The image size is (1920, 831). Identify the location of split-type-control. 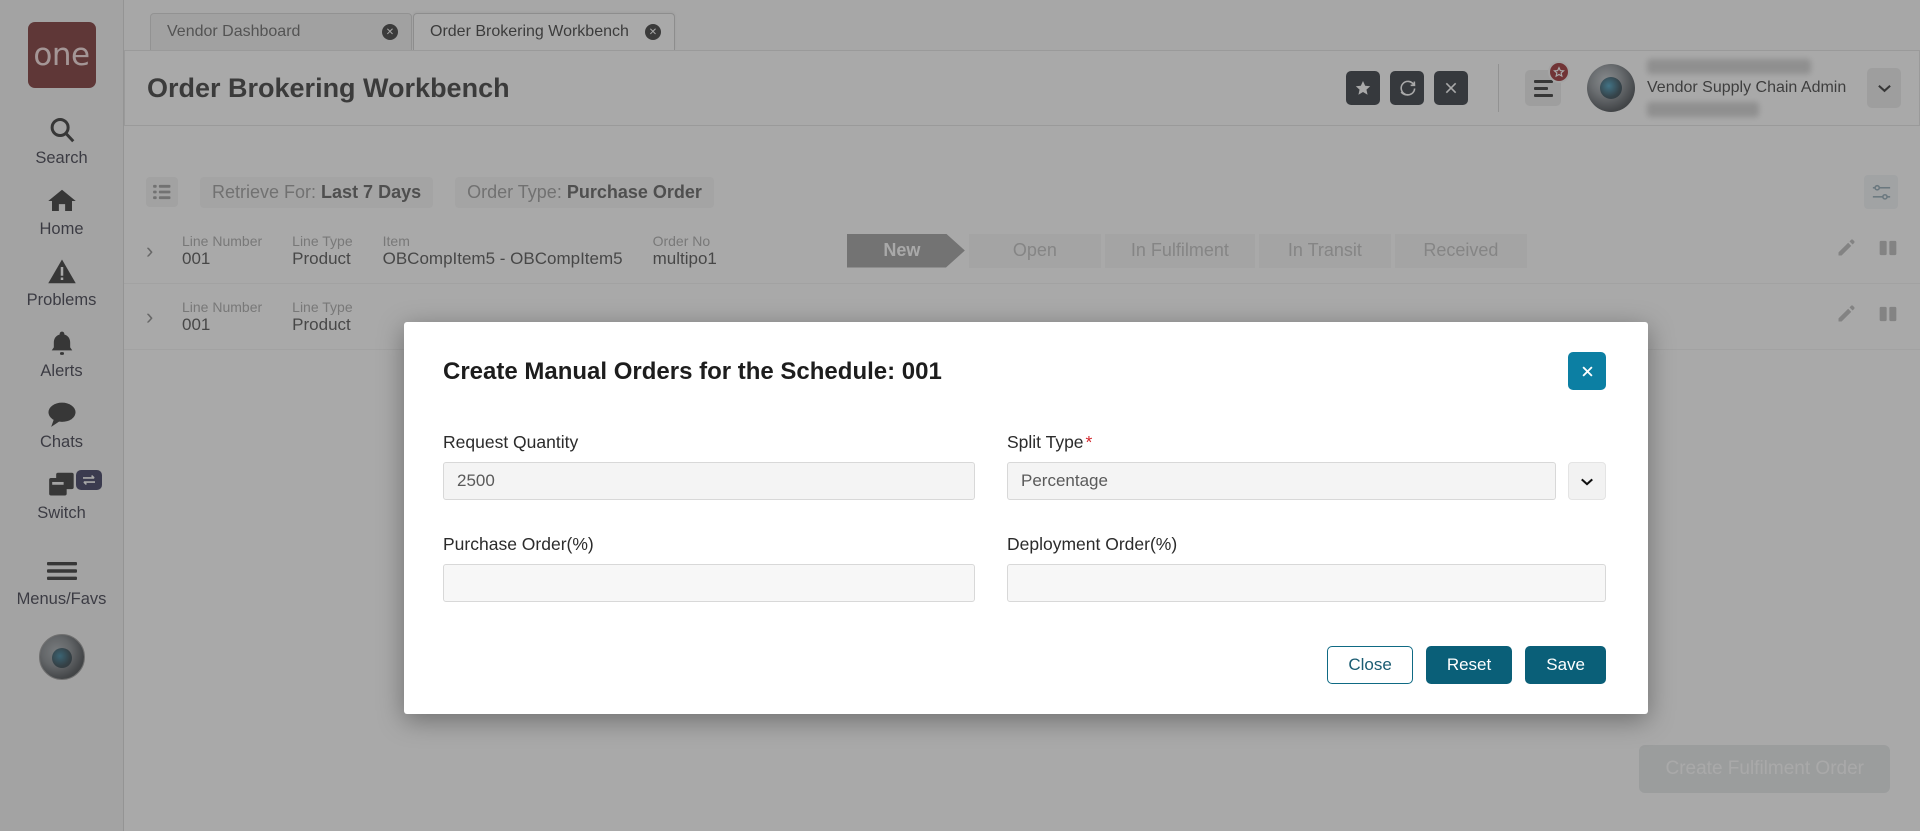
(1306, 481).